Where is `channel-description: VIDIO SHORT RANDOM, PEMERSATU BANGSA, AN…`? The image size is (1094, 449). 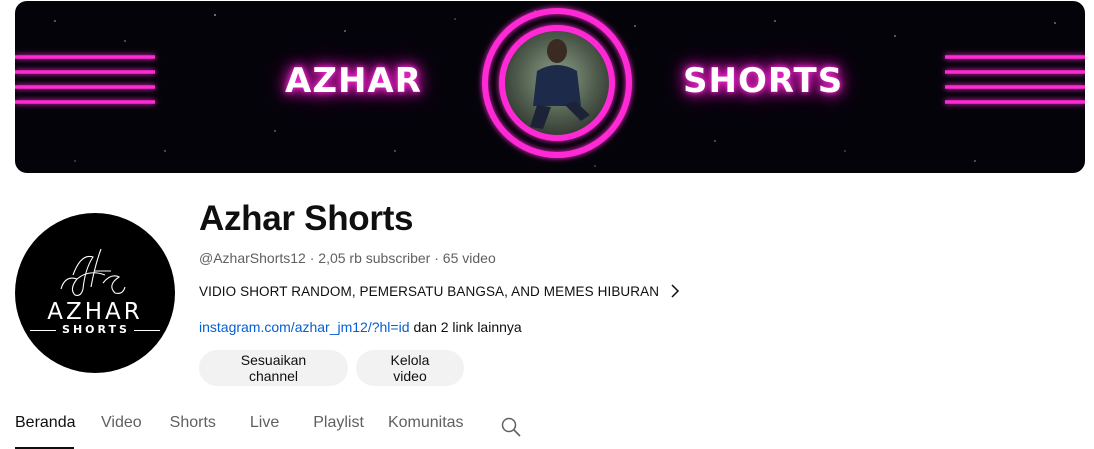
channel-description: VIDIO SHORT RANDOM, PEMERSATU BANGSA, AN… is located at coordinates (429, 291).